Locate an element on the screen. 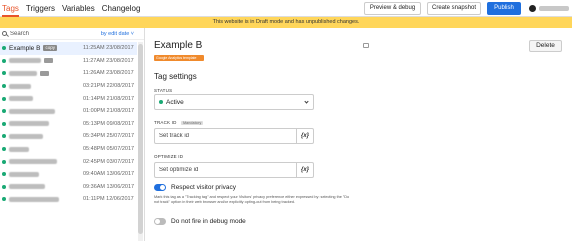  tag-timestamp: 09:40AM 13/06/2017 is located at coordinates (109, 174).